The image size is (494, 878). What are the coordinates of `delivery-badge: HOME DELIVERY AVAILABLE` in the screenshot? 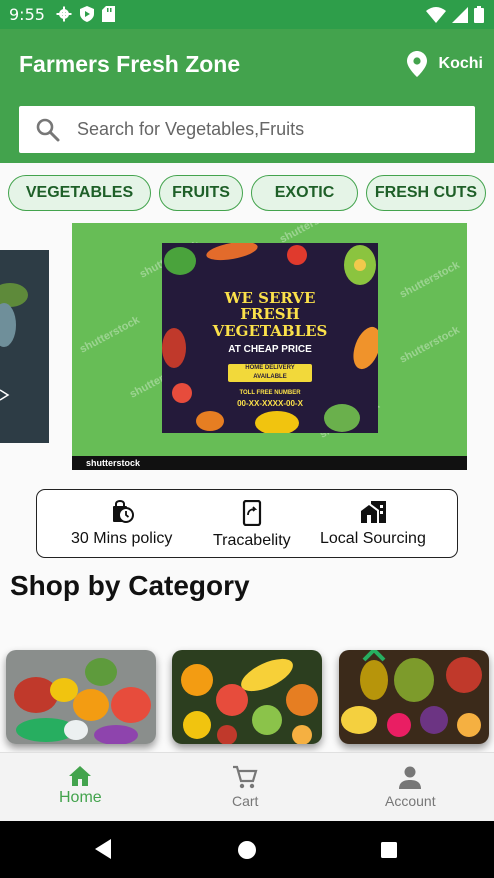 It's located at (270, 373).